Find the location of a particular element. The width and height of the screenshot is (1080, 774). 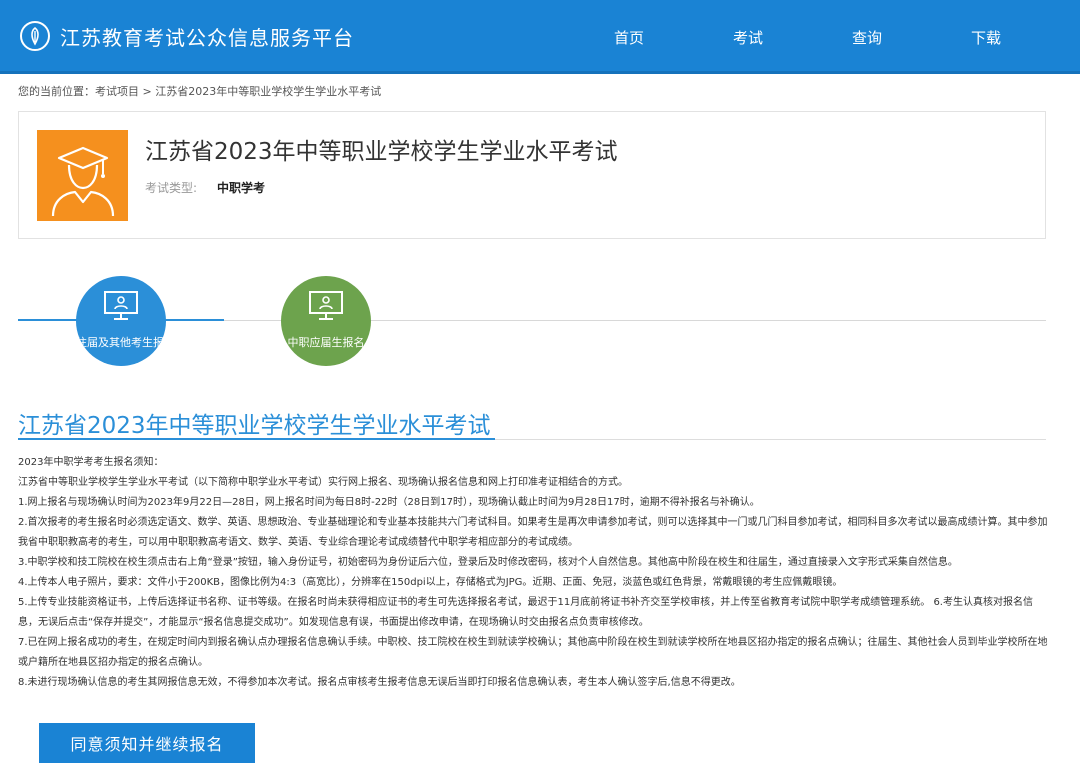

nav-exam: 考试 is located at coordinates (748, 37).